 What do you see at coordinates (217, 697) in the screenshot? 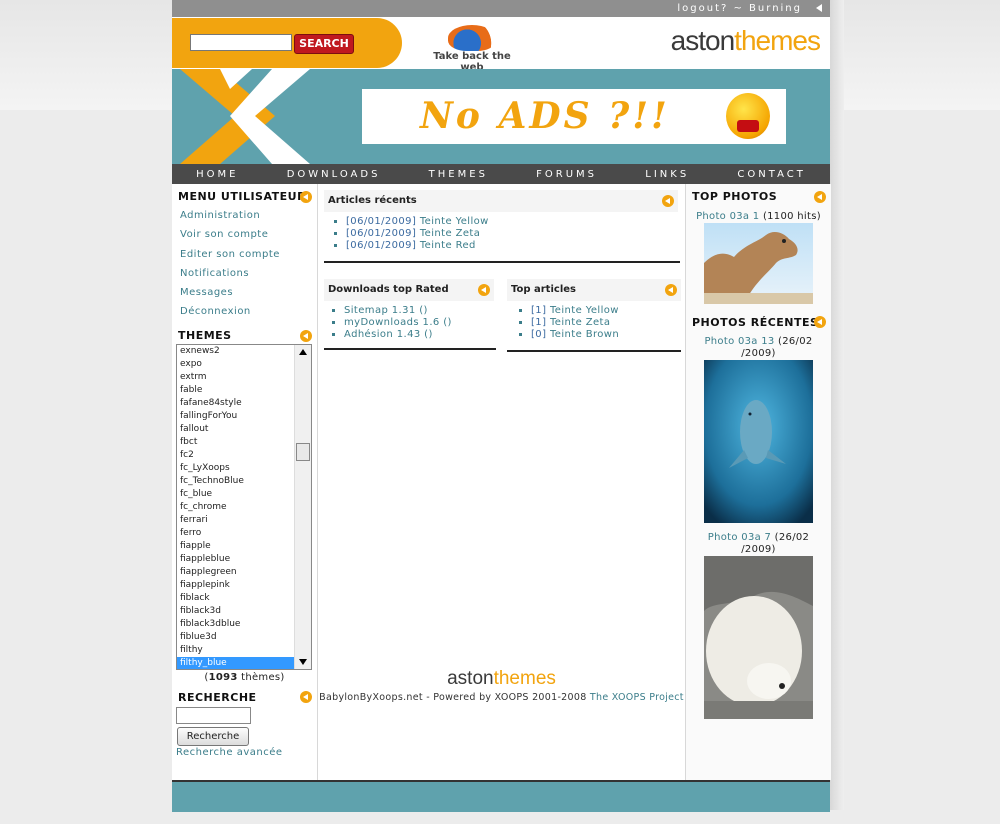
I see `search-title: RECHERCHE` at bounding box center [217, 697].